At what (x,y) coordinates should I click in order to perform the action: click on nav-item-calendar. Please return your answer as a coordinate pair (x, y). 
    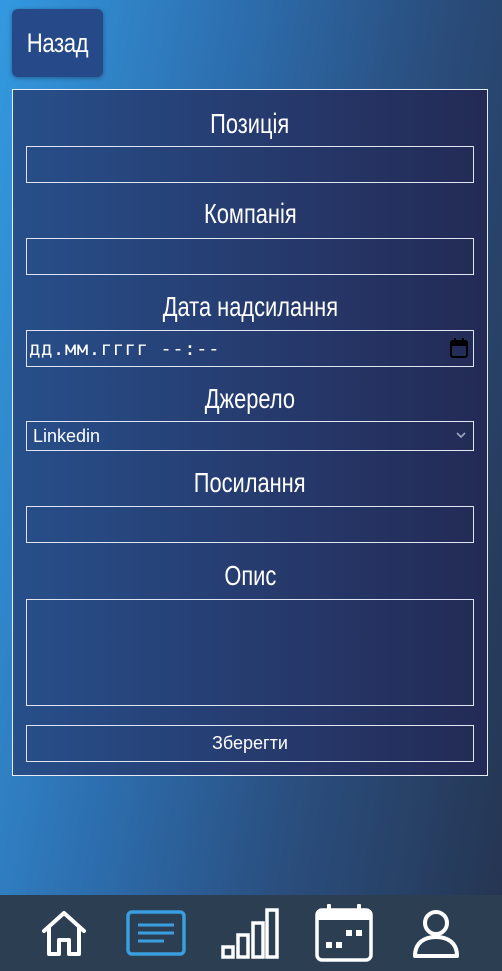
    Looking at the image, I should click on (344, 933).